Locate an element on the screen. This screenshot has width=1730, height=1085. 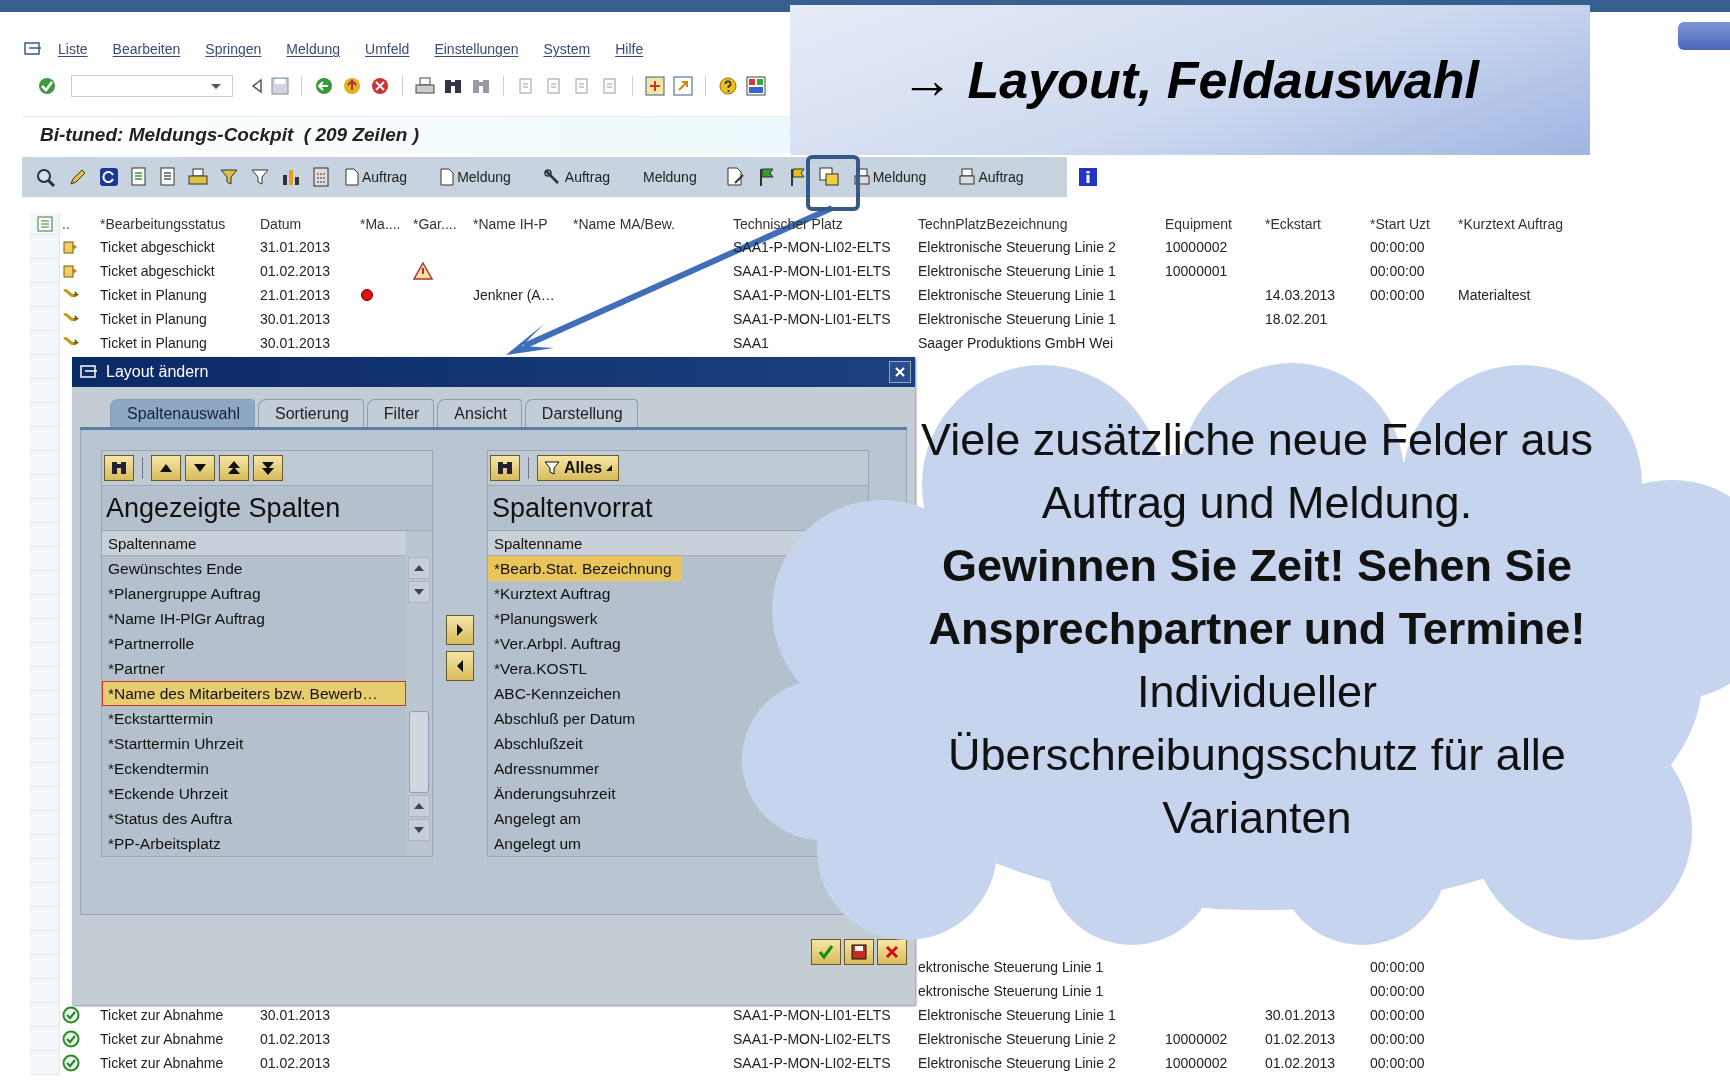
back-triangle-icon is located at coordinates (257, 86).